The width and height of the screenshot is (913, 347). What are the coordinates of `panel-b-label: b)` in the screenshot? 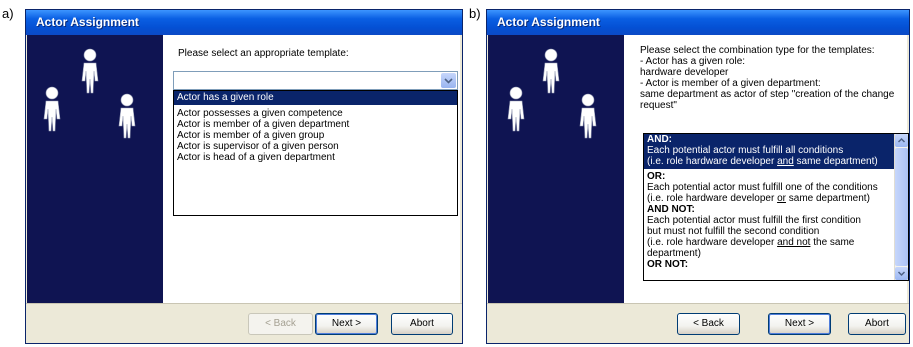 It's located at (475, 13).